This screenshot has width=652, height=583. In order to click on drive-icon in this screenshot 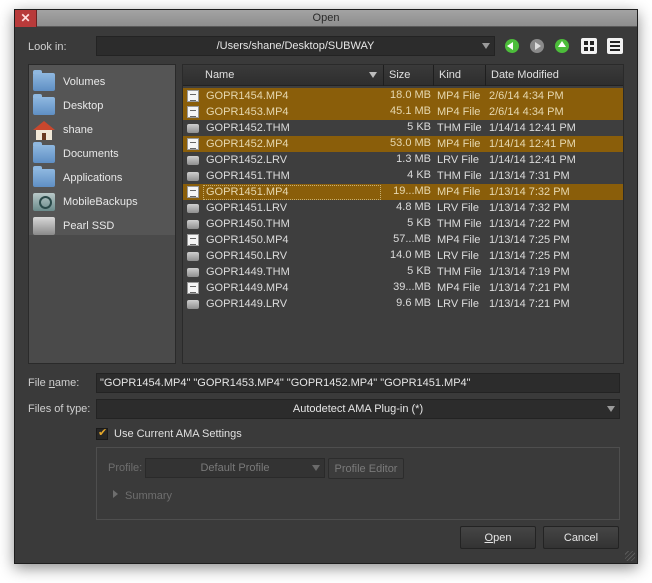, I will do `click(44, 226)`.